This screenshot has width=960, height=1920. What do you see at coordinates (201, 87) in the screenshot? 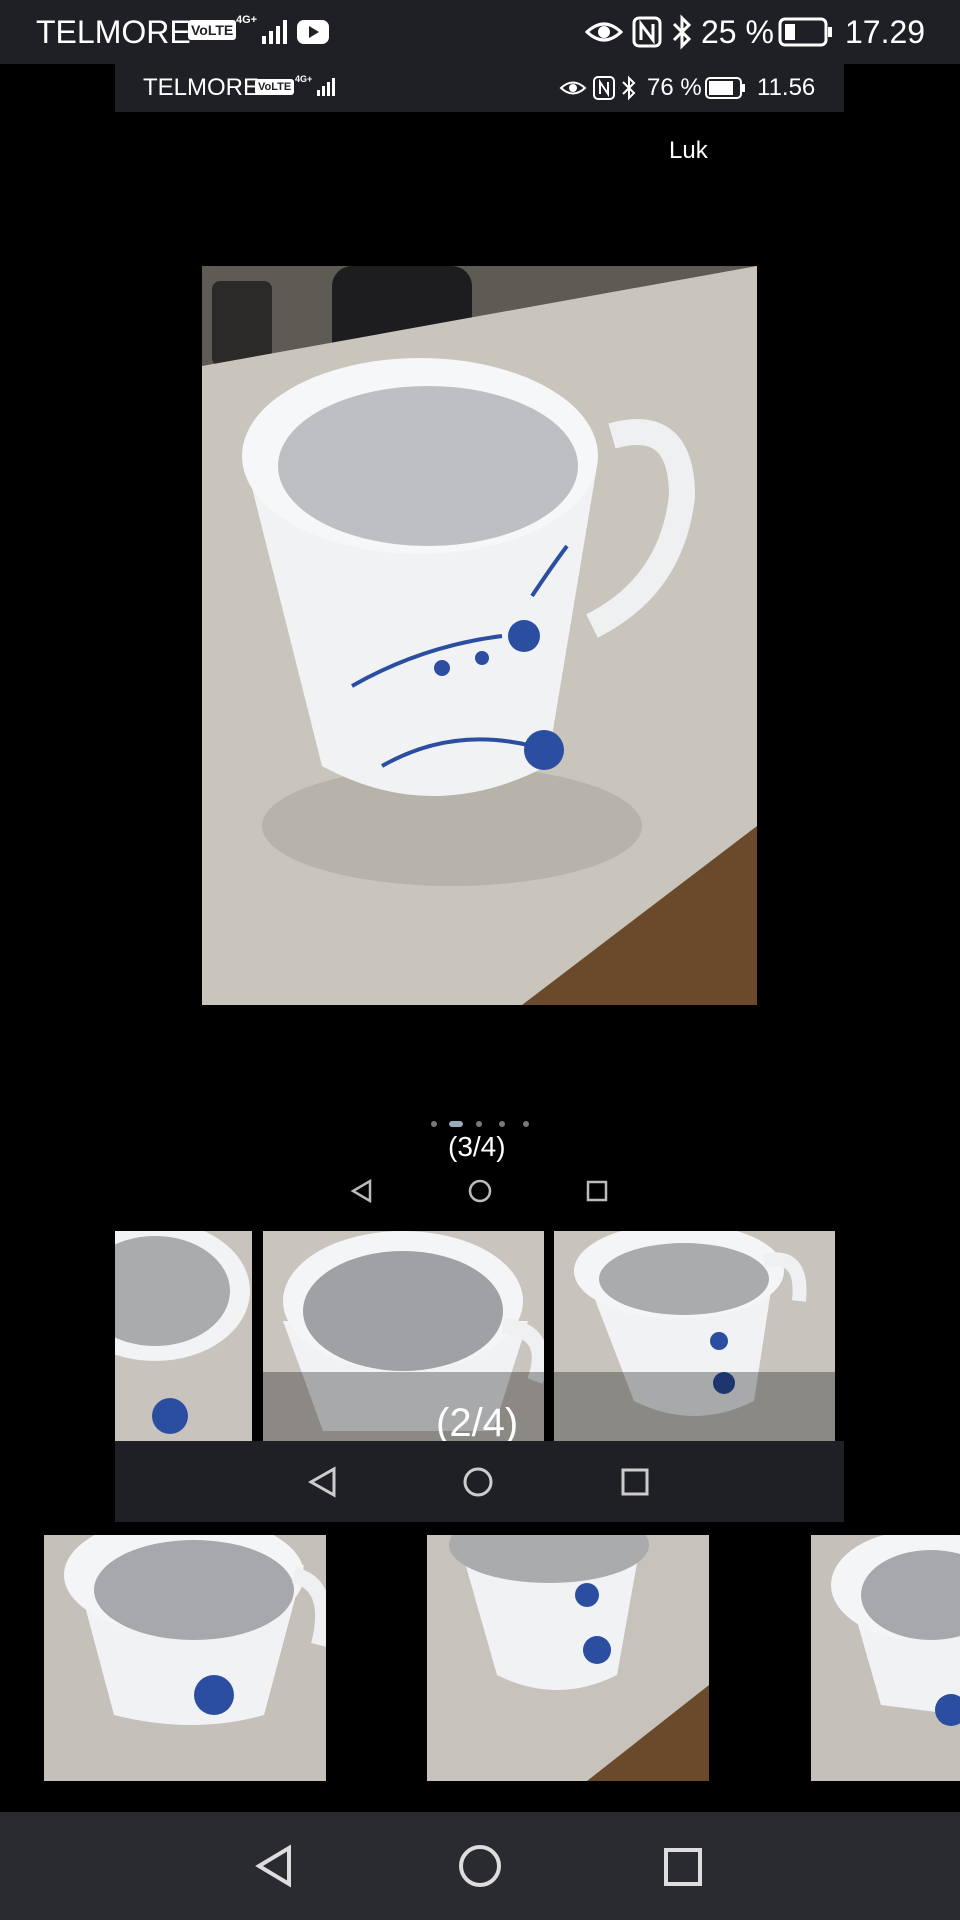
I see `inner-carrier-name: TELMORE` at bounding box center [201, 87].